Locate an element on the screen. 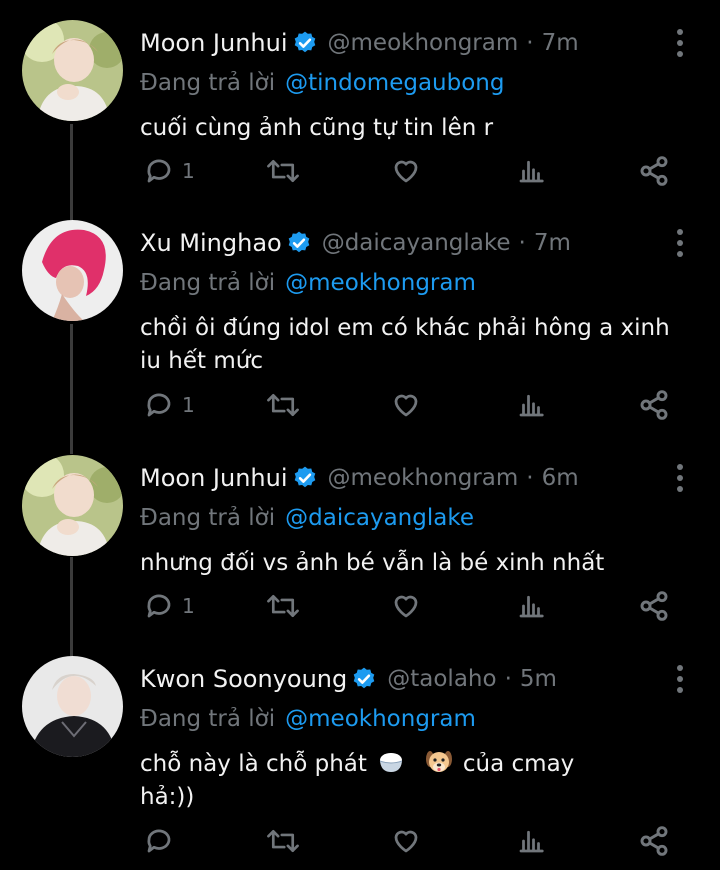 The height and width of the screenshot is (870, 720). timestamp: 5m is located at coordinates (538, 679).